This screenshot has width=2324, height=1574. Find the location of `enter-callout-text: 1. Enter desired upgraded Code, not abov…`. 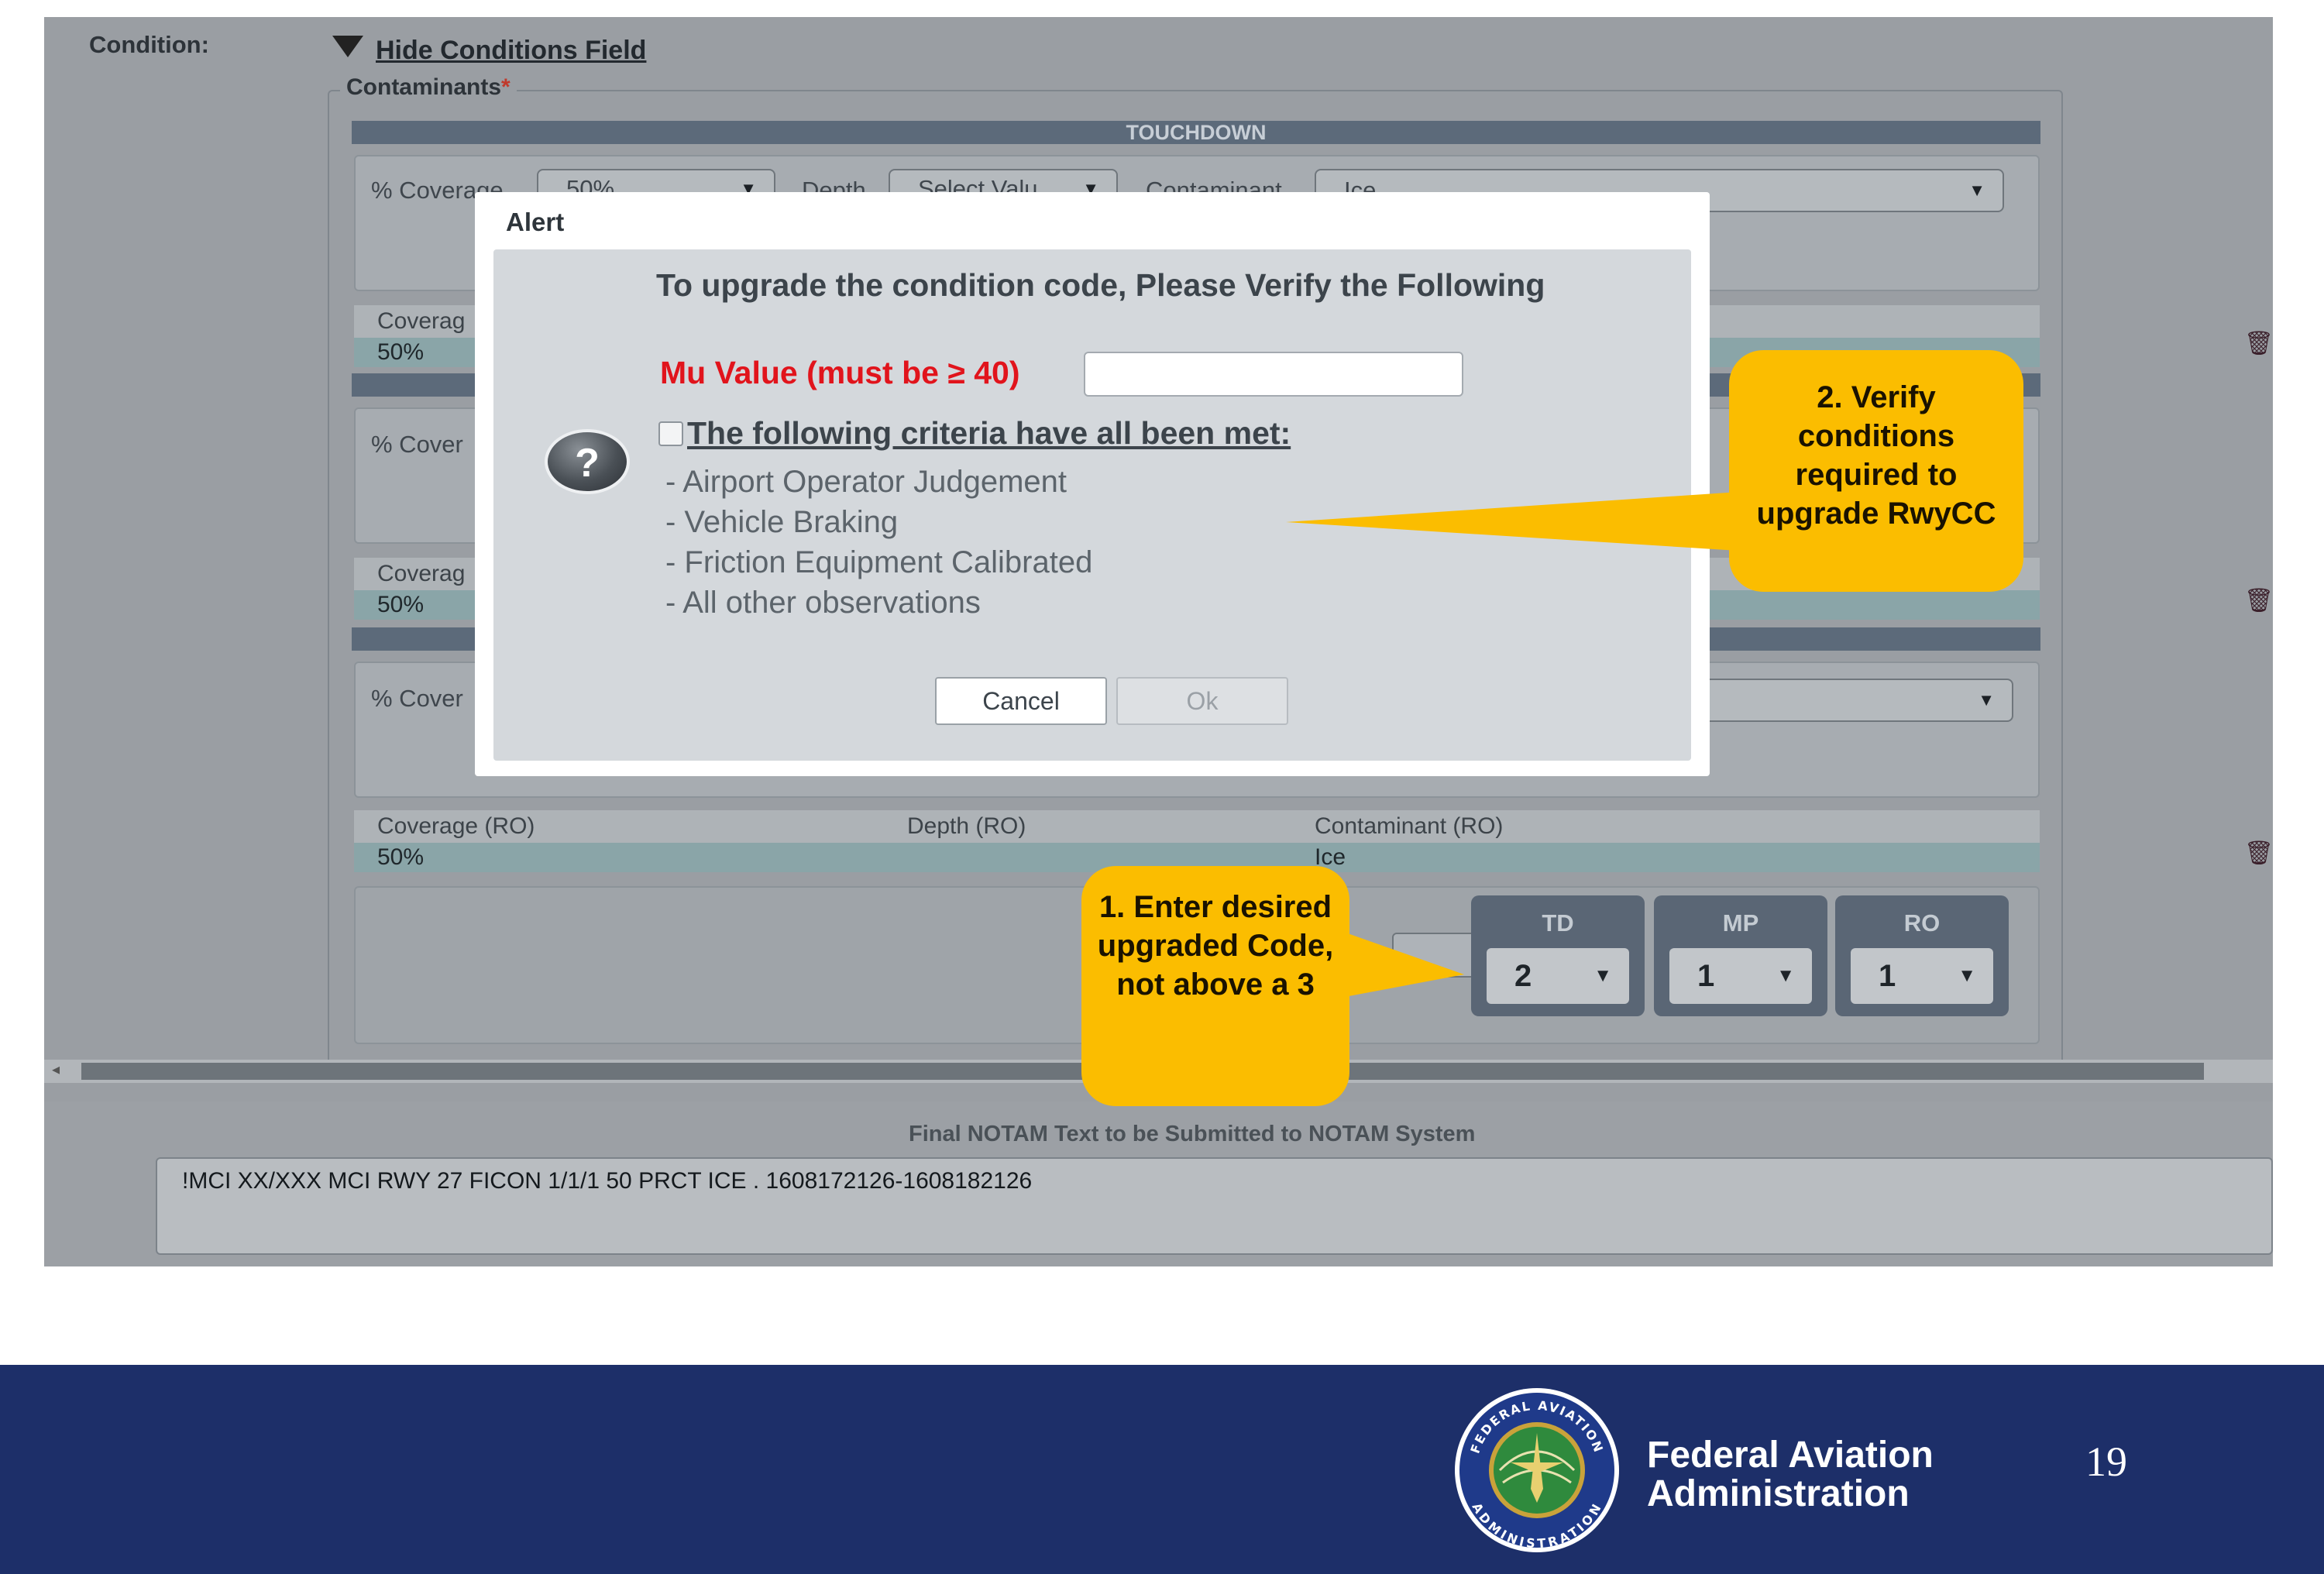

enter-callout-text: 1. Enter desired upgraded Code, not abov… is located at coordinates (1215, 946).